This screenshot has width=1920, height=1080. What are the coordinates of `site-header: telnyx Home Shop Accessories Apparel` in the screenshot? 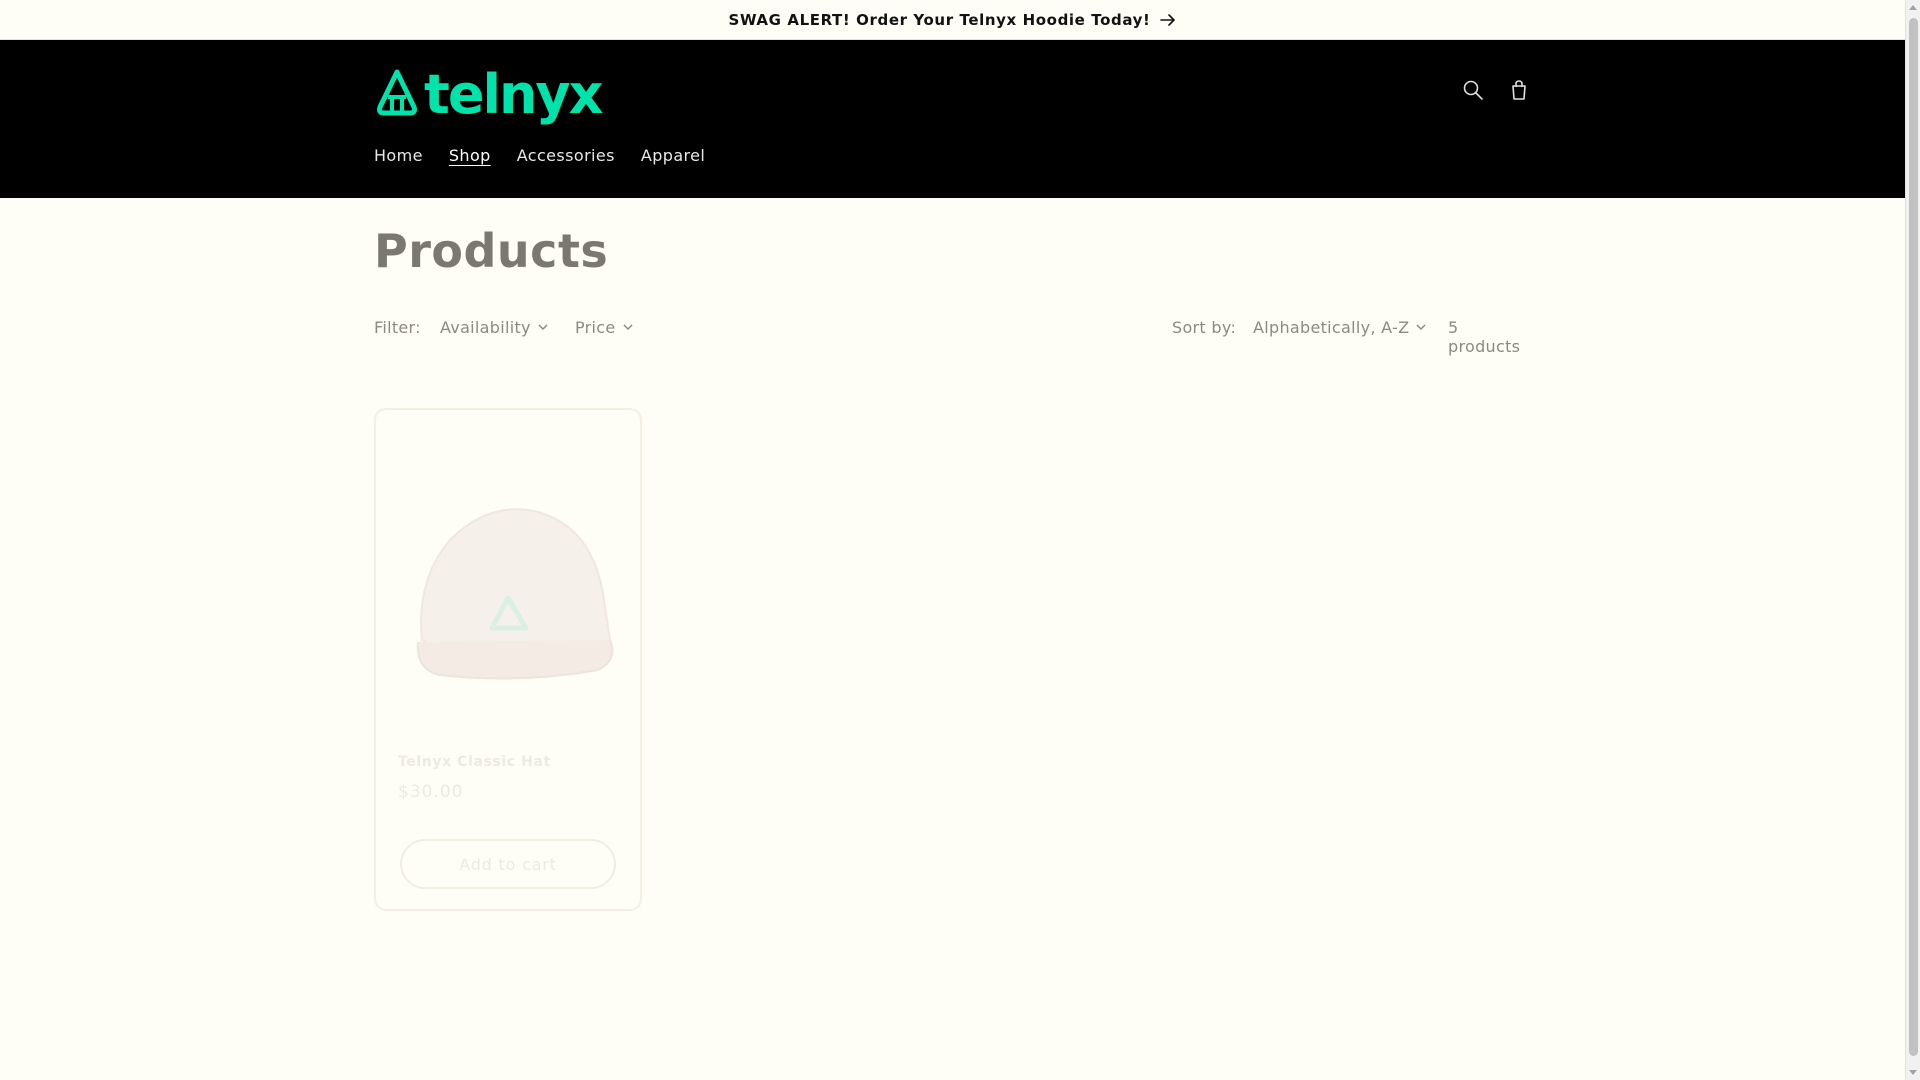 It's located at (952, 119).